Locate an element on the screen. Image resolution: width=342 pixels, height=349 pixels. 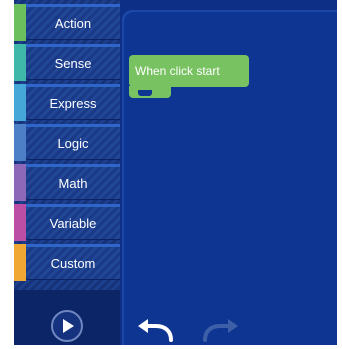
category-variable: Variable is located at coordinates (67, 222).